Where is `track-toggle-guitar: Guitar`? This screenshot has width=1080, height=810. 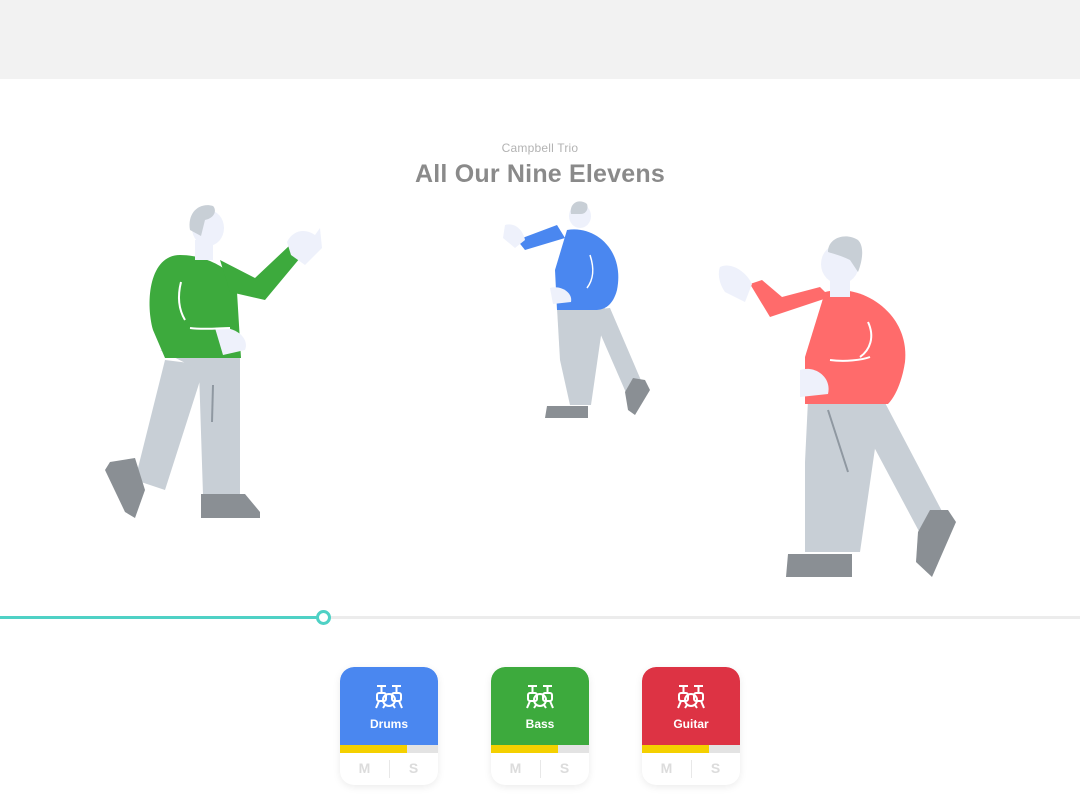 track-toggle-guitar: Guitar is located at coordinates (691, 706).